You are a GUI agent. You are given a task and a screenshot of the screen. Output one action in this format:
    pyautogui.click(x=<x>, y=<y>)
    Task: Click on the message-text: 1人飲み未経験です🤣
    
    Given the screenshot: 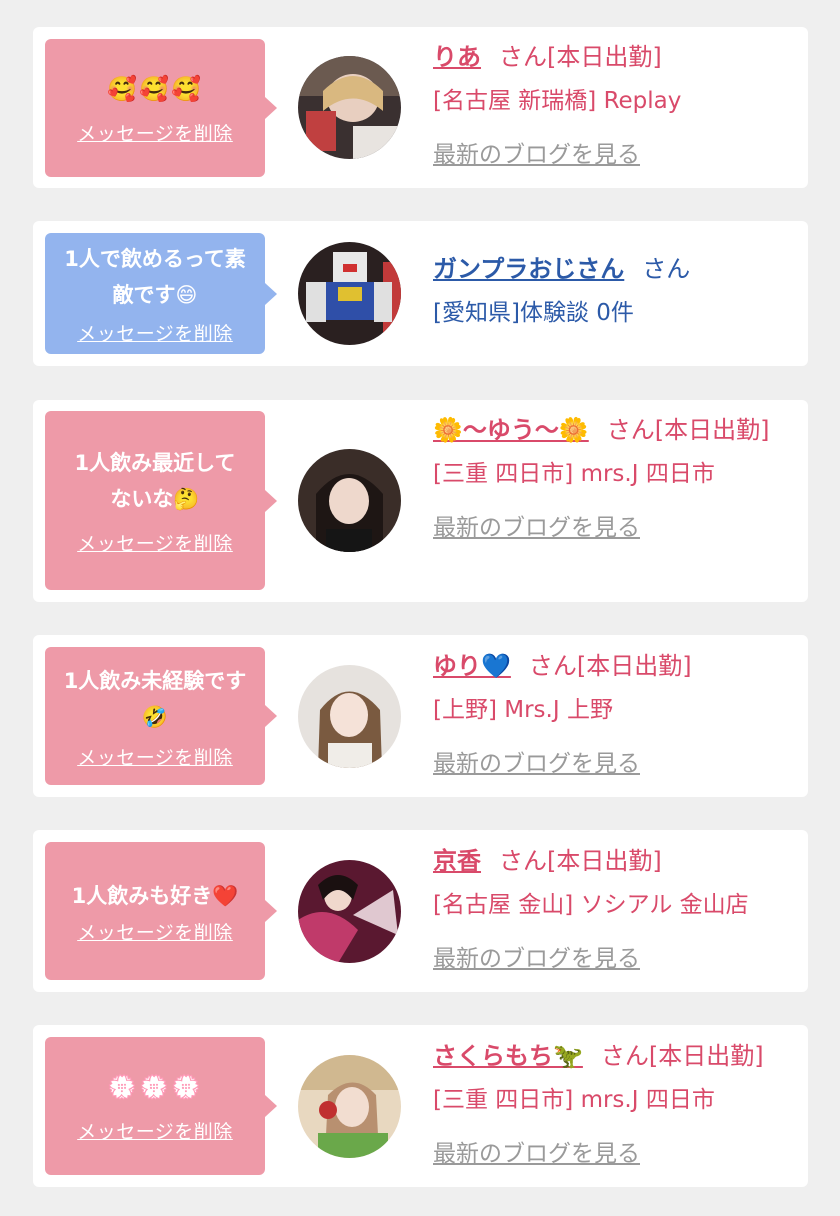 What is the action you would take?
    pyautogui.click(x=155, y=698)
    